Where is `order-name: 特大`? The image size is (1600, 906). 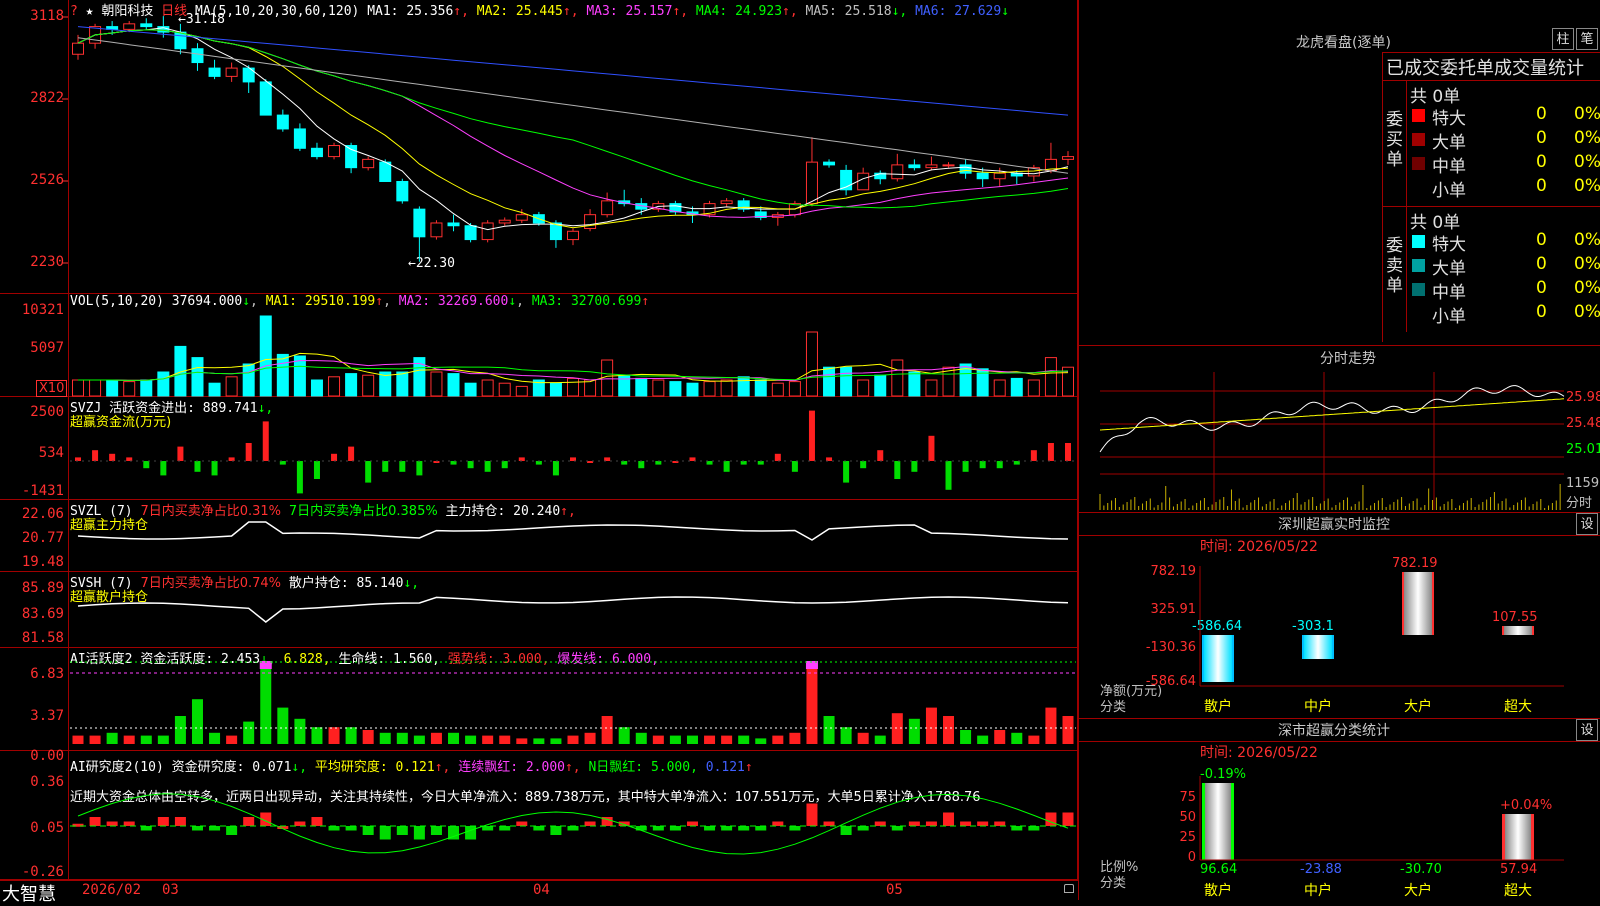 order-name: 特大 is located at coordinates (1449, 119).